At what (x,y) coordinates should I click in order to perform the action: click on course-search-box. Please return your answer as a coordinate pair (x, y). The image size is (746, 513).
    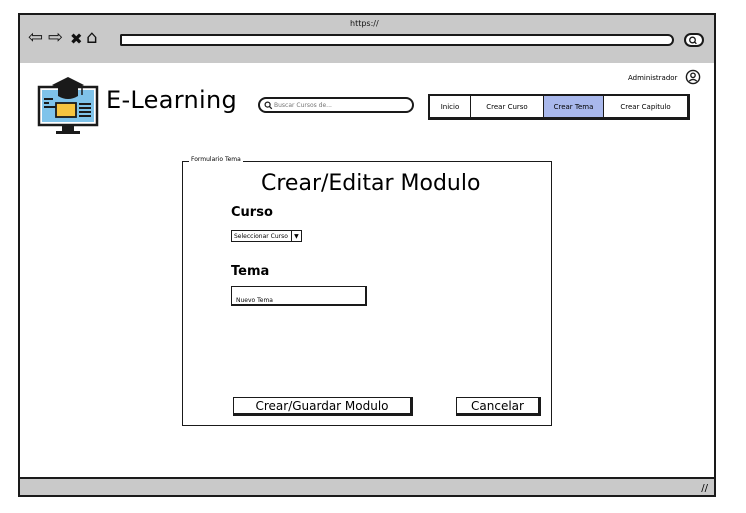
    Looking at the image, I should click on (336, 105).